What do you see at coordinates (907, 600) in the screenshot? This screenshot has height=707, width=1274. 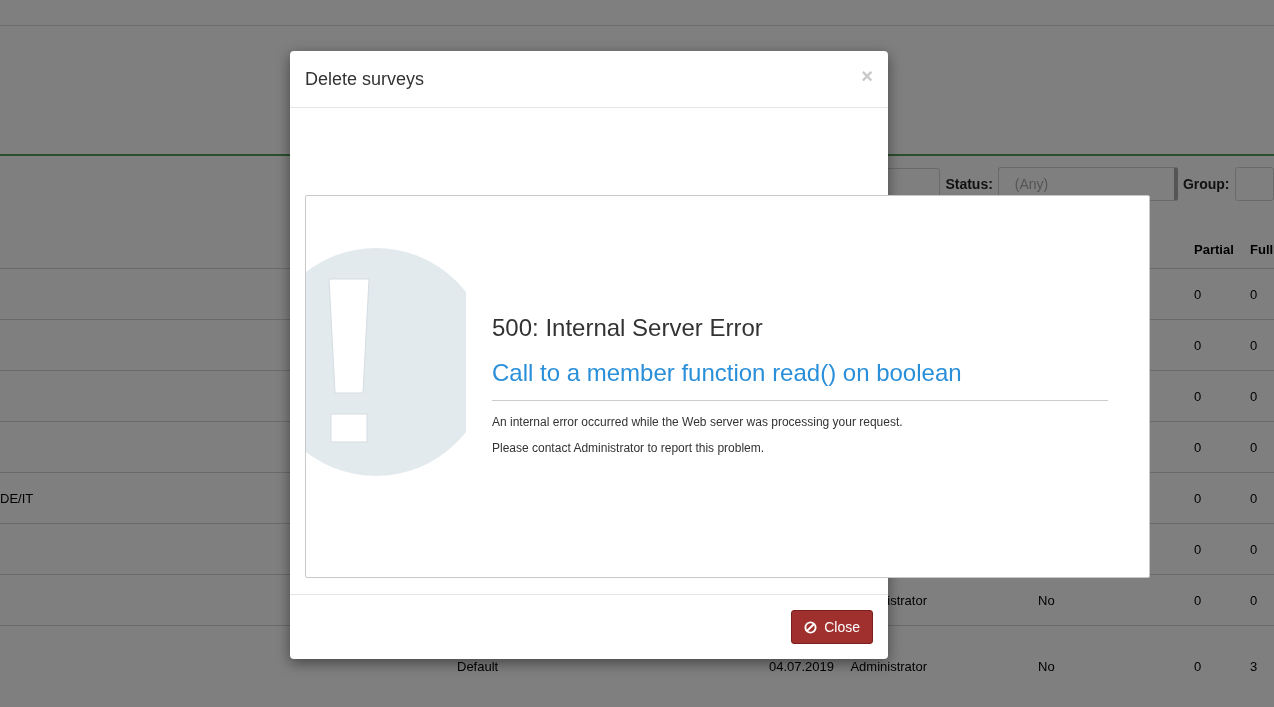 I see `table-cell: istrator` at bounding box center [907, 600].